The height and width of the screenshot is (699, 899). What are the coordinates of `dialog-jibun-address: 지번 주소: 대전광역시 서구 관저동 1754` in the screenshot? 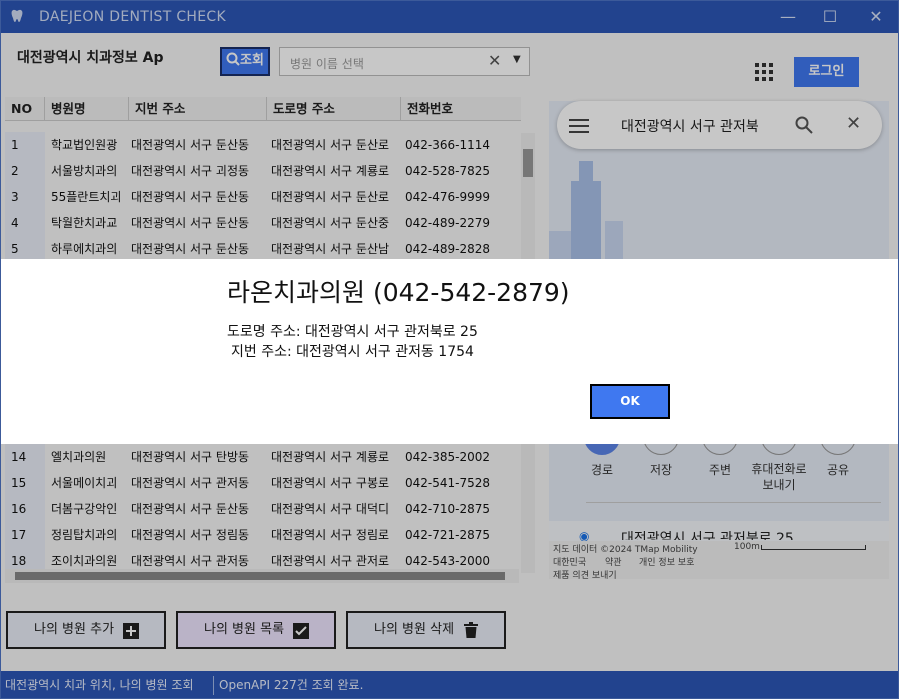 It's located at (352, 352).